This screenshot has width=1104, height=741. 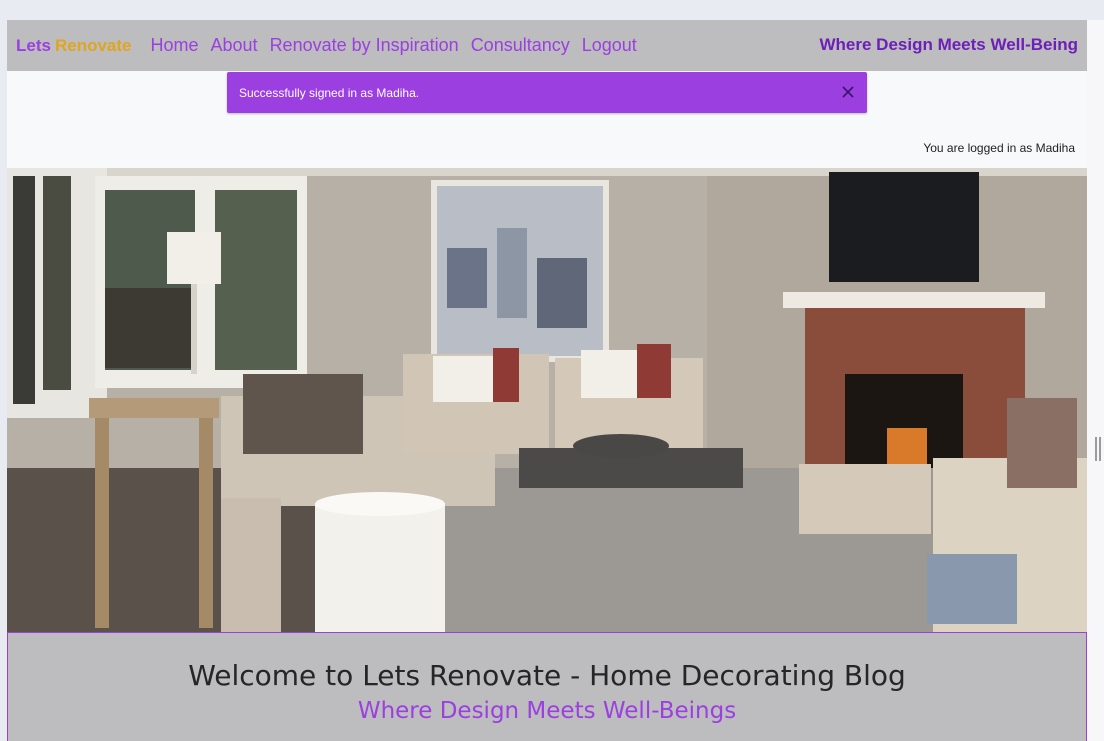 I want to click on right-scrollbar-track, so click(x=1095, y=380).